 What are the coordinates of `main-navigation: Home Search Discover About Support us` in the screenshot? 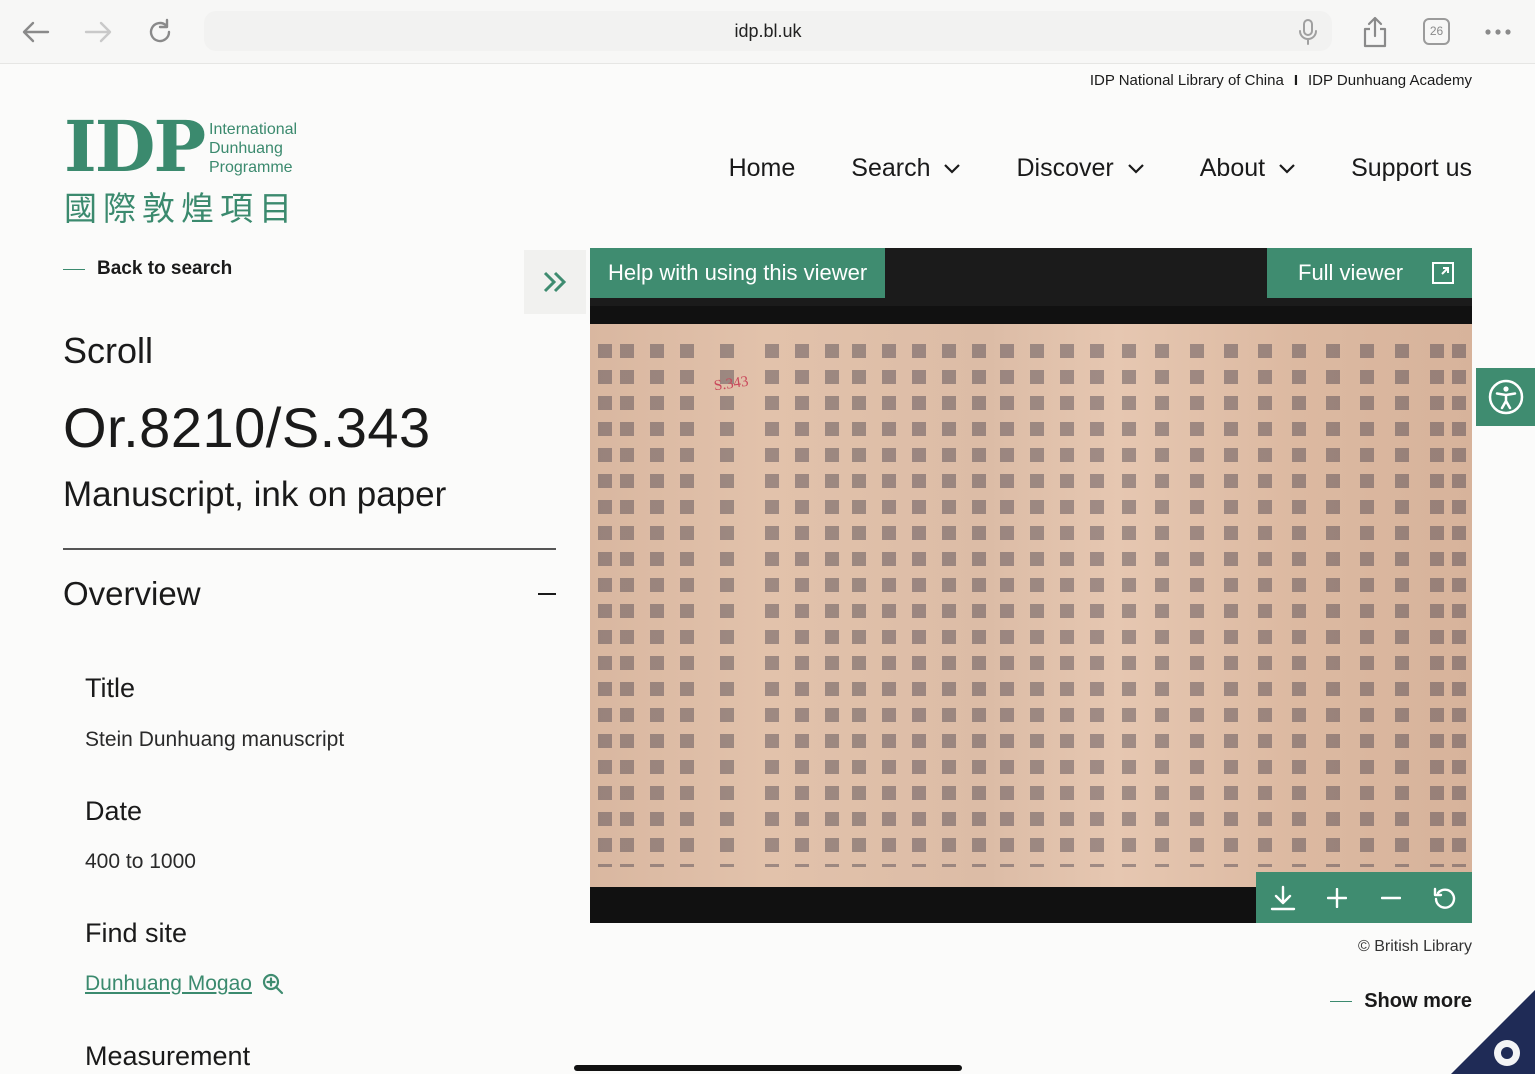 It's located at (1100, 168).